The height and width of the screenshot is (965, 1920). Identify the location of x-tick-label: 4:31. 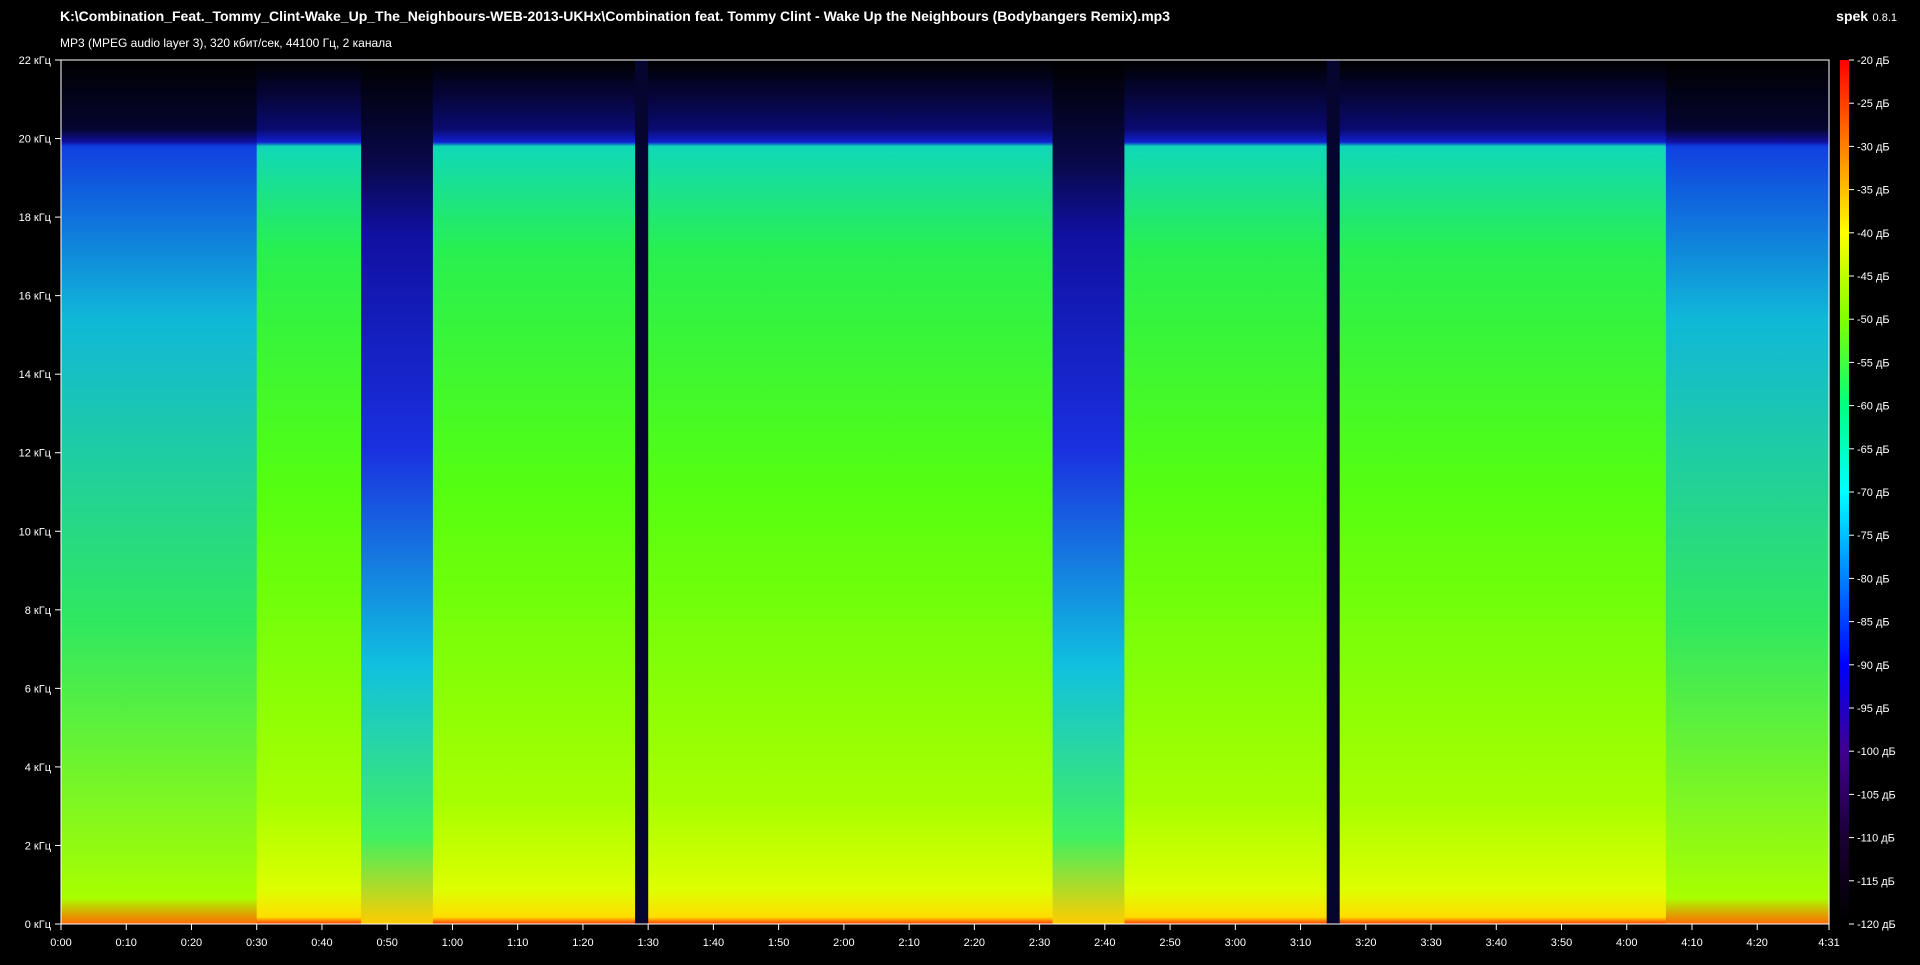
(1828, 943).